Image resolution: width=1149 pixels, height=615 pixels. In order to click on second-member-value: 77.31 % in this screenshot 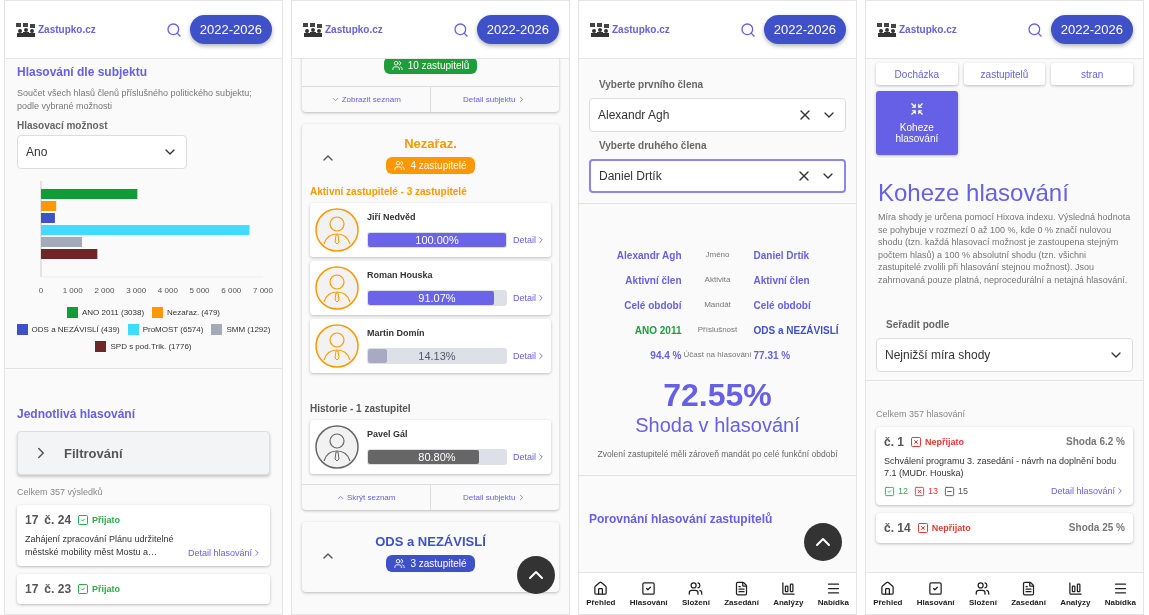, I will do `click(772, 355)`.